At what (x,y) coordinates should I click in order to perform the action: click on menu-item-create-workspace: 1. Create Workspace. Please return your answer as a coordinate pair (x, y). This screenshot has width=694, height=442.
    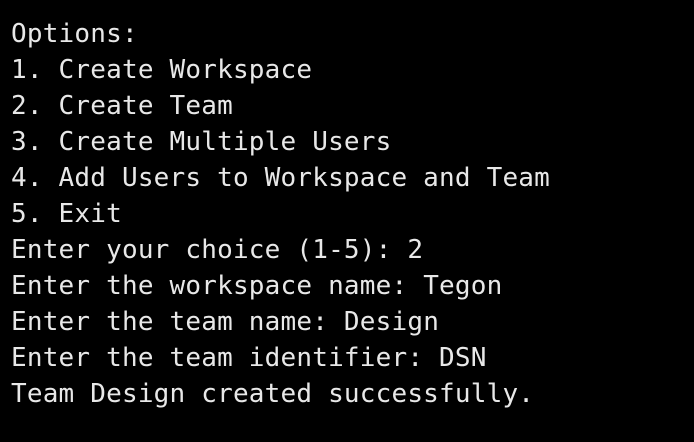
    Looking at the image, I should click on (162, 70).